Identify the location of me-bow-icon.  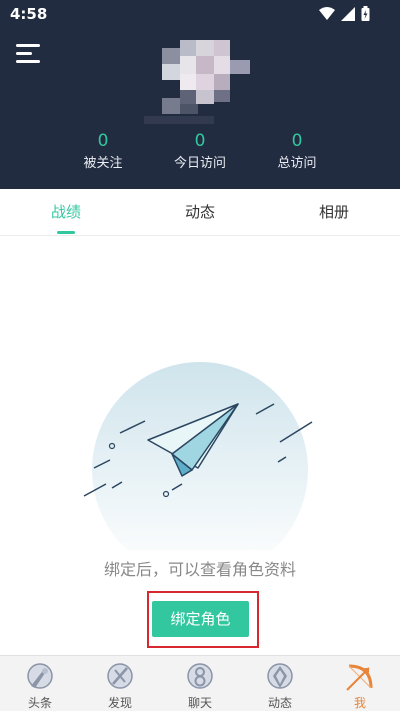
(359, 677).